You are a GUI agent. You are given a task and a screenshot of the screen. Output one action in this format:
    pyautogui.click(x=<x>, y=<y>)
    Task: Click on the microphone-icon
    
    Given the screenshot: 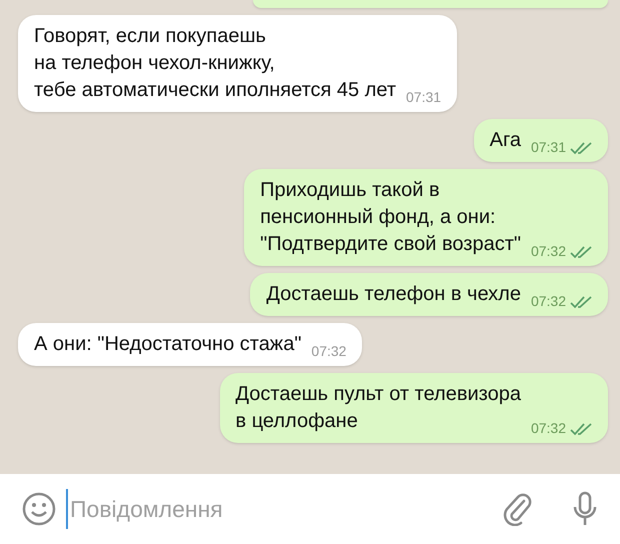 What is the action you would take?
    pyautogui.click(x=585, y=509)
    